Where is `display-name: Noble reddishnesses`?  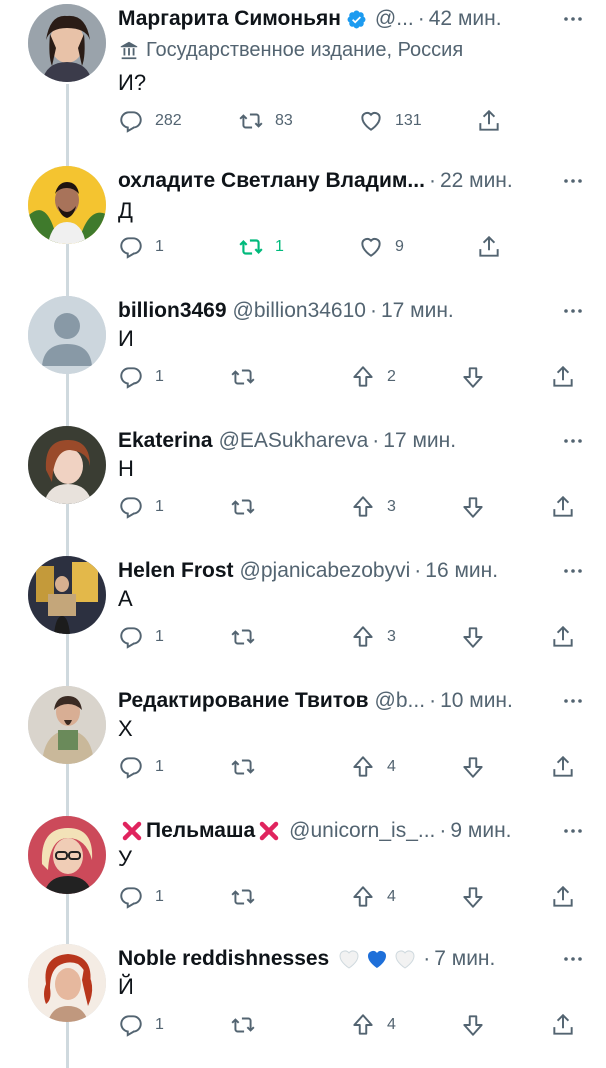
display-name: Noble reddishnesses is located at coordinates (223, 959).